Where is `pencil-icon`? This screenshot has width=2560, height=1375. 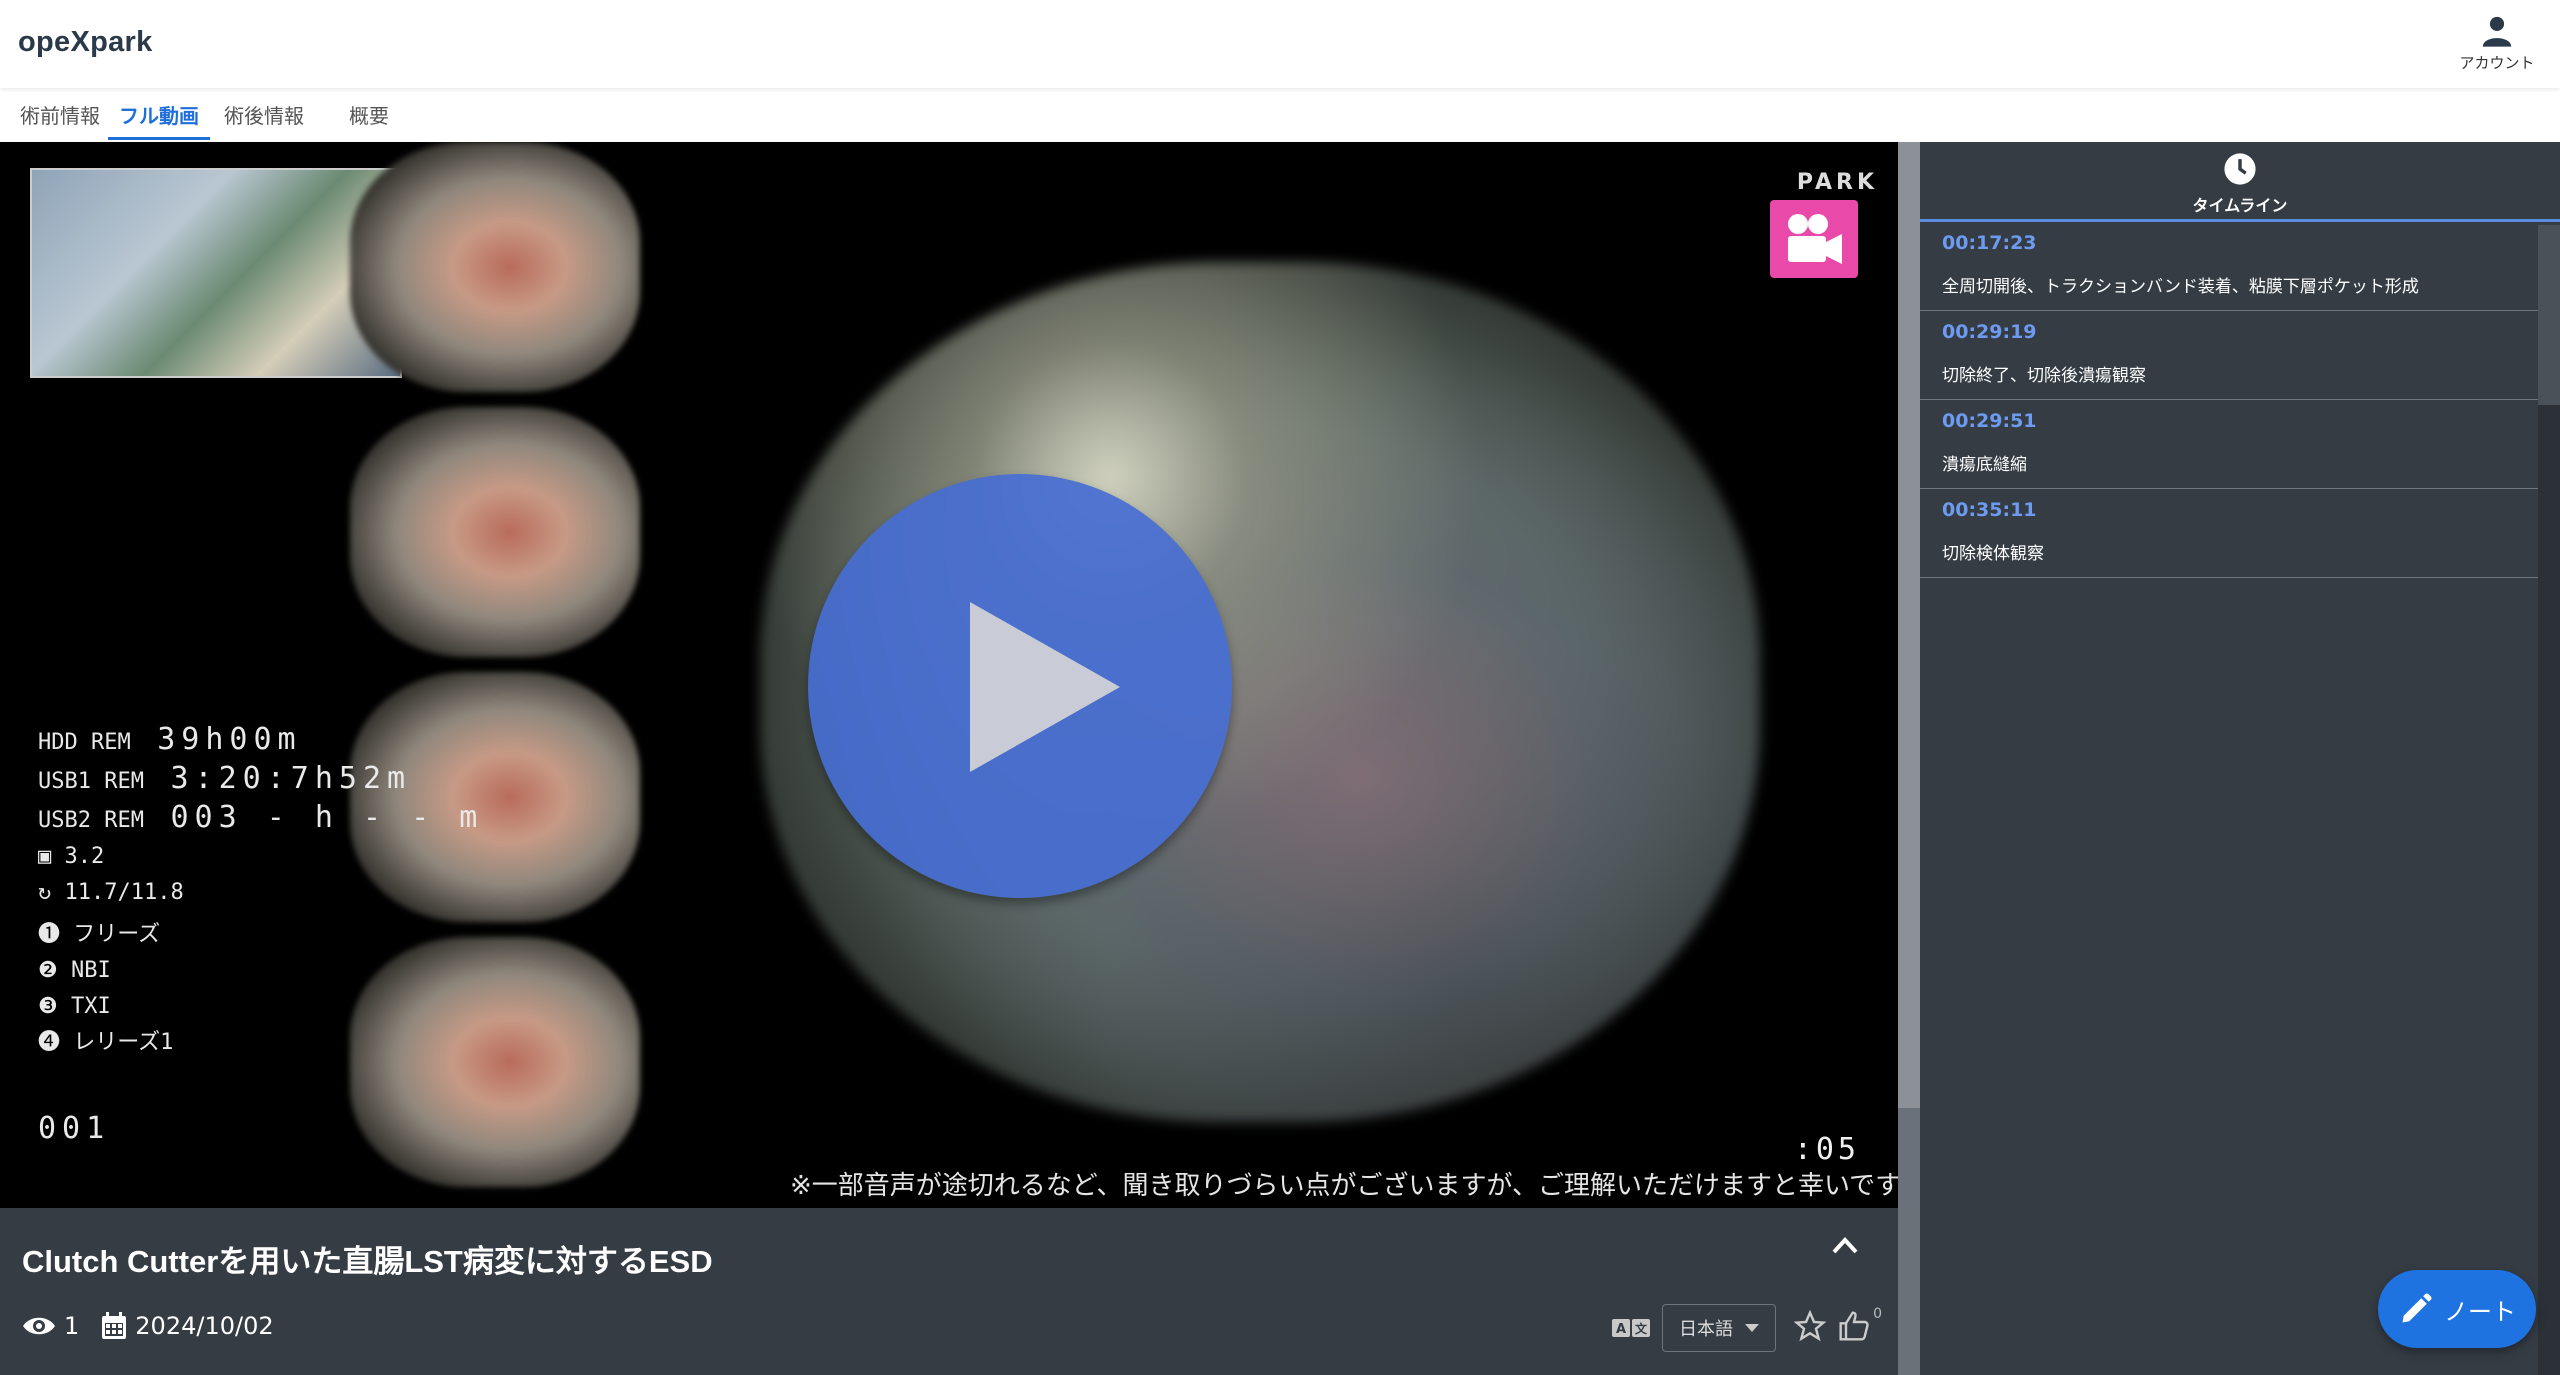
pencil-icon is located at coordinates (2417, 1308).